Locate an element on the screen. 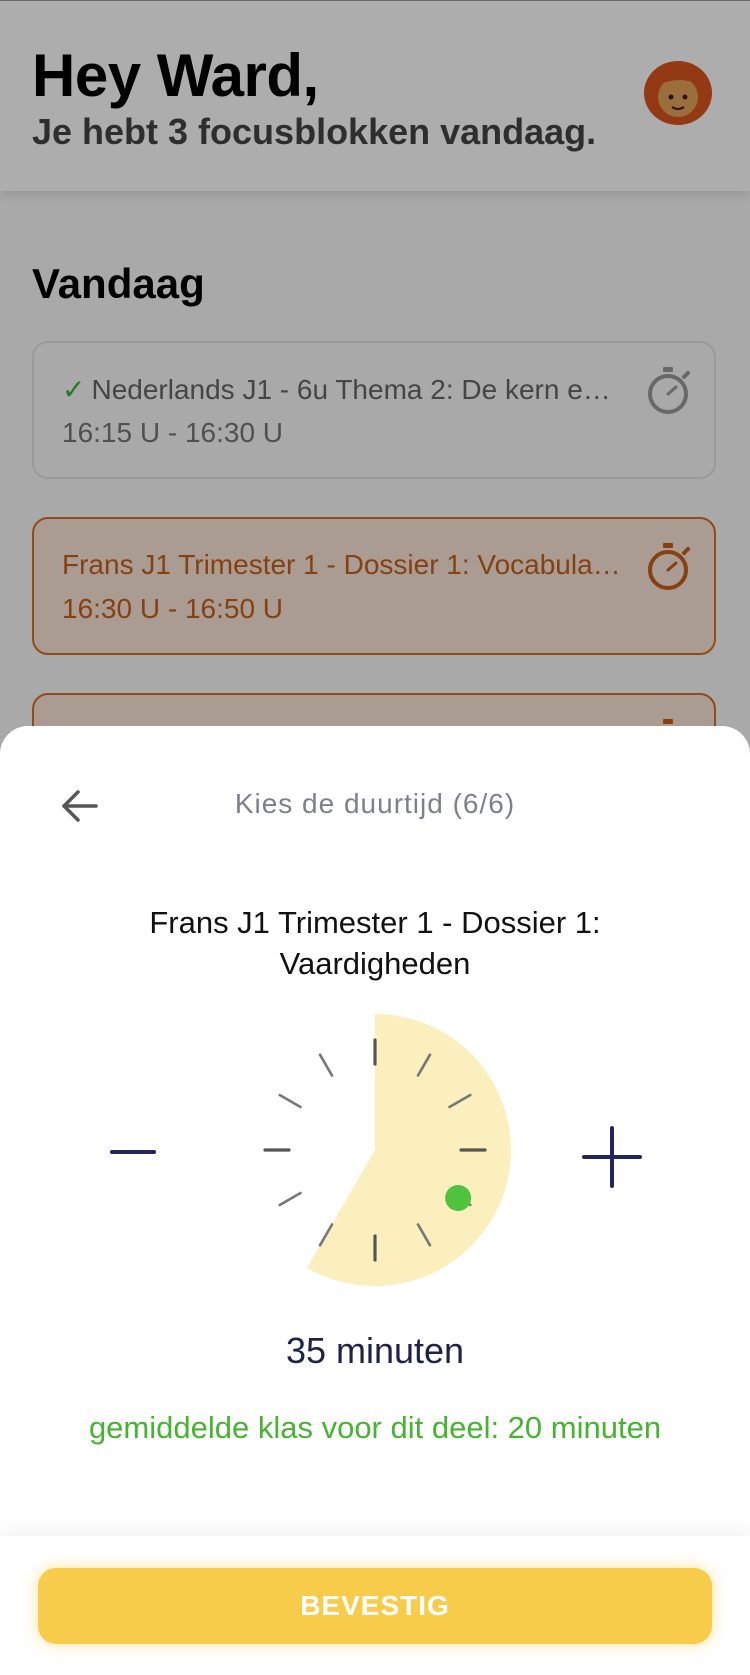 This screenshot has height=1675, width=750. plus-icon is located at coordinates (612, 1157).